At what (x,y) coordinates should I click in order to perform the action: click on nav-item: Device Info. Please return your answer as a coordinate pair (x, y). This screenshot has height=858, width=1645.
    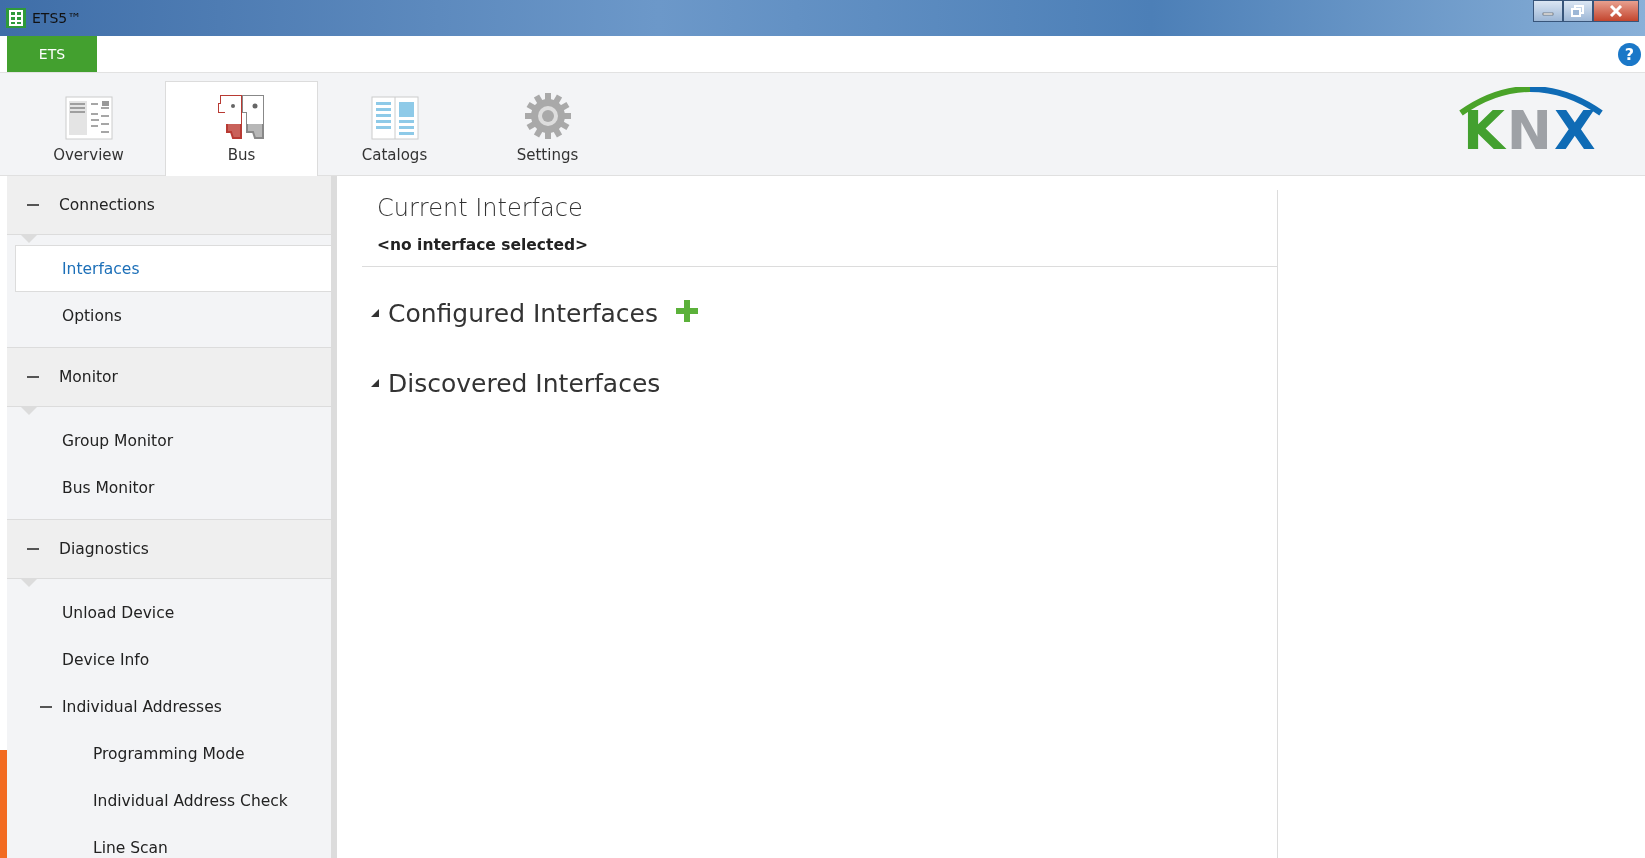
    Looking at the image, I should click on (169, 659).